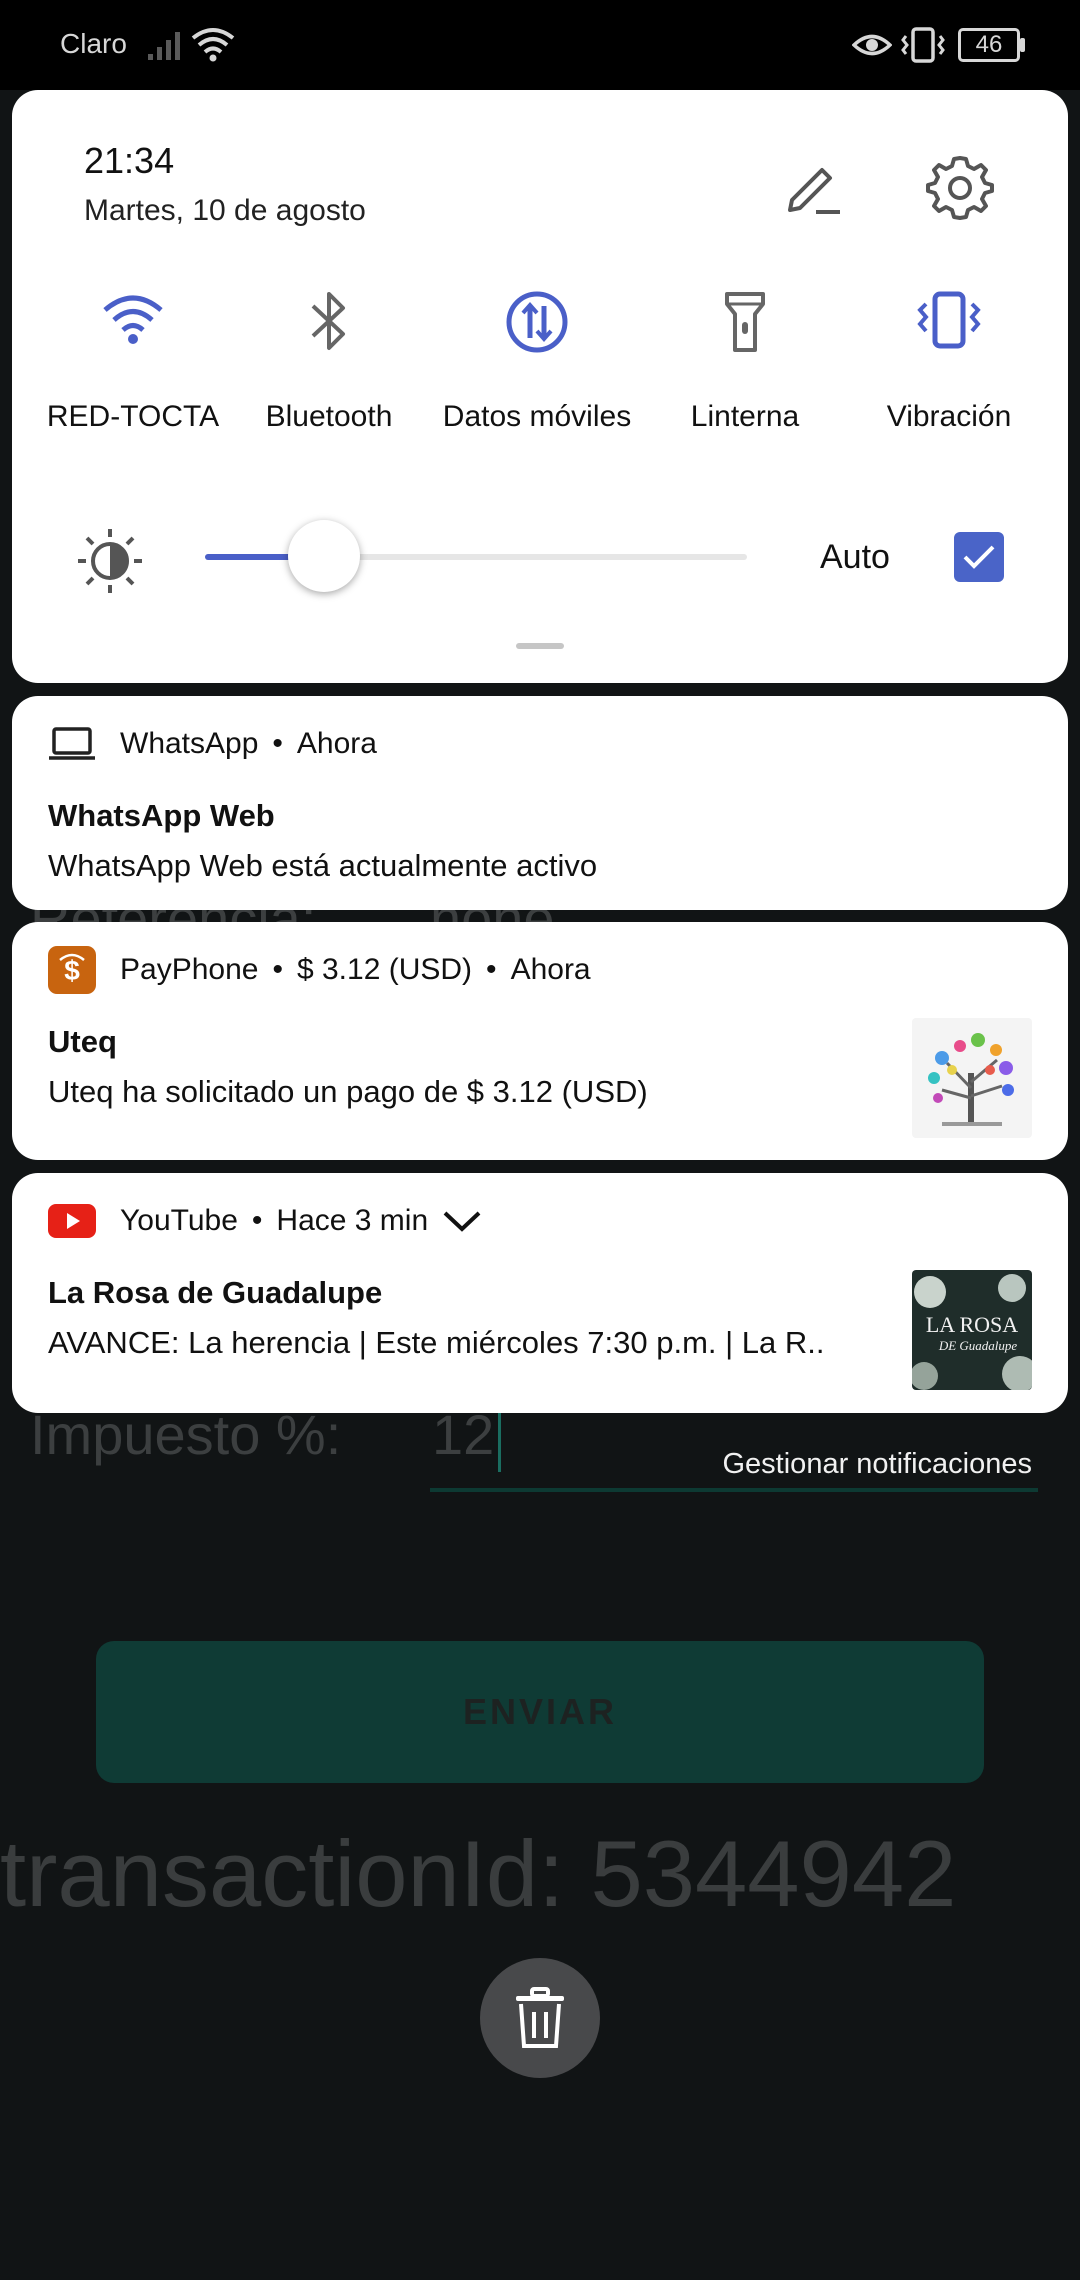  I want to click on manage-notifications-link: Gestionar notificaciones, so click(878, 1464).